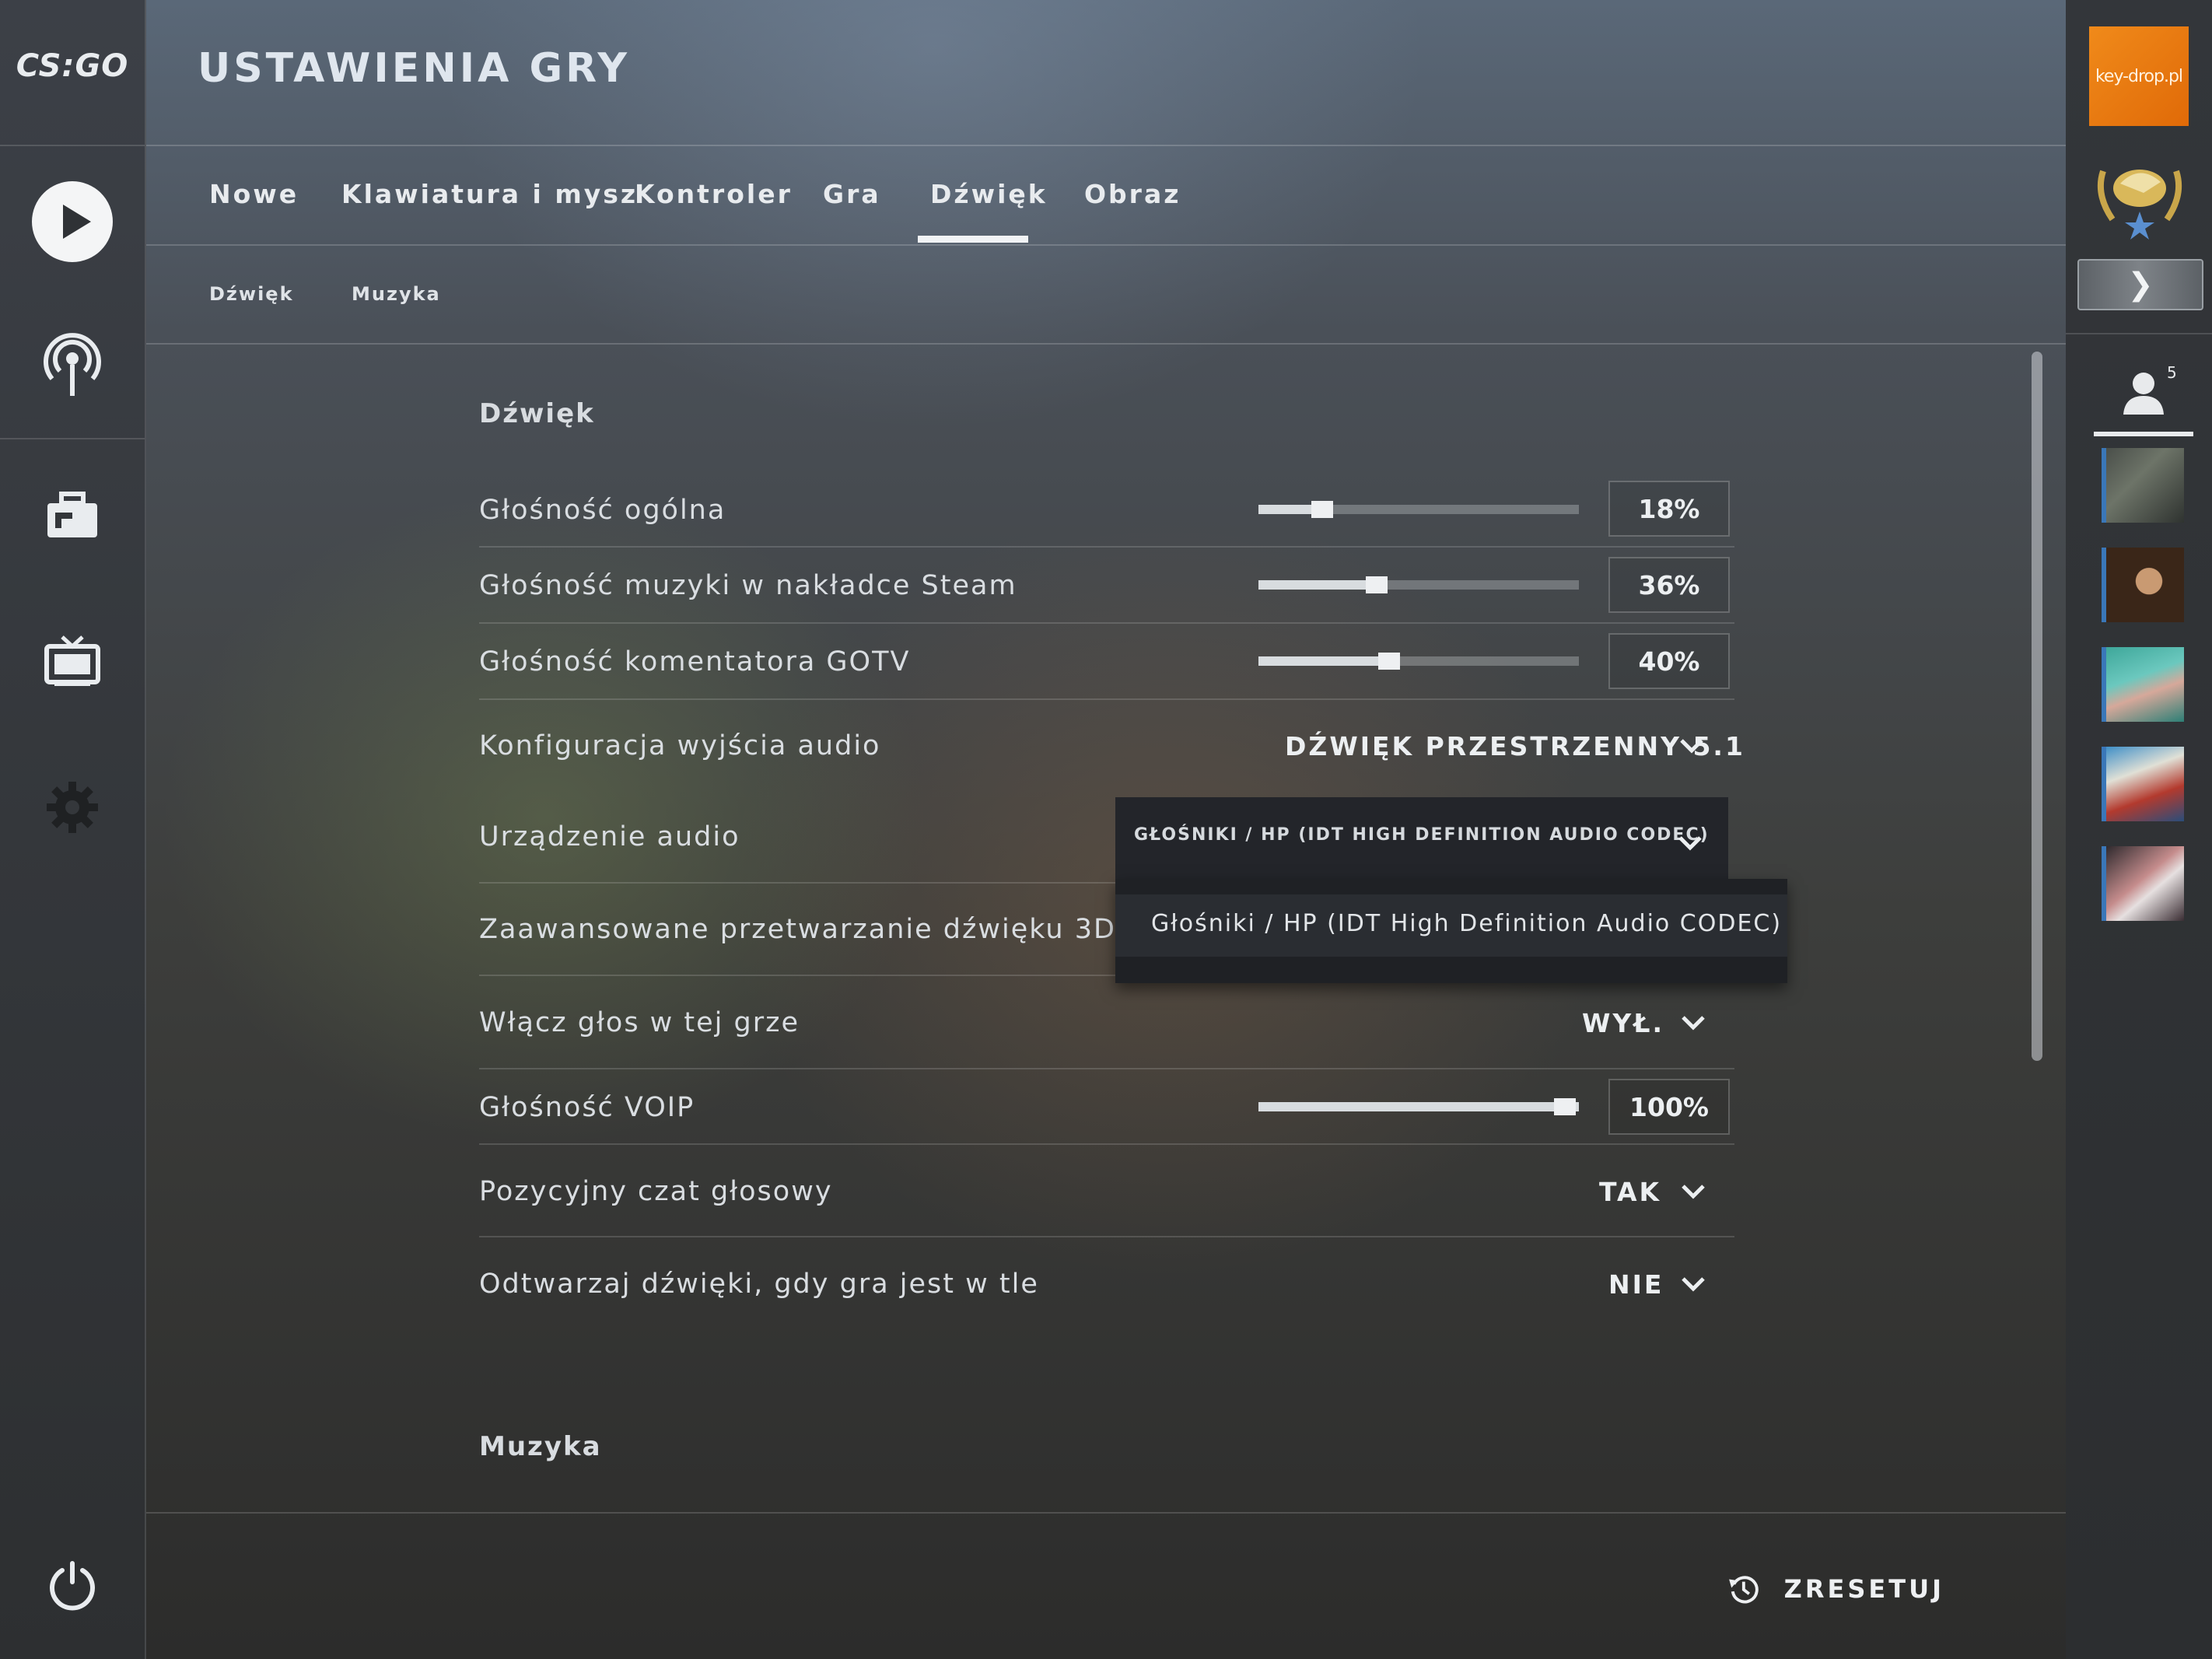 This screenshot has width=2212, height=1659. What do you see at coordinates (973, 240) in the screenshot?
I see `active-tab-indicator` at bounding box center [973, 240].